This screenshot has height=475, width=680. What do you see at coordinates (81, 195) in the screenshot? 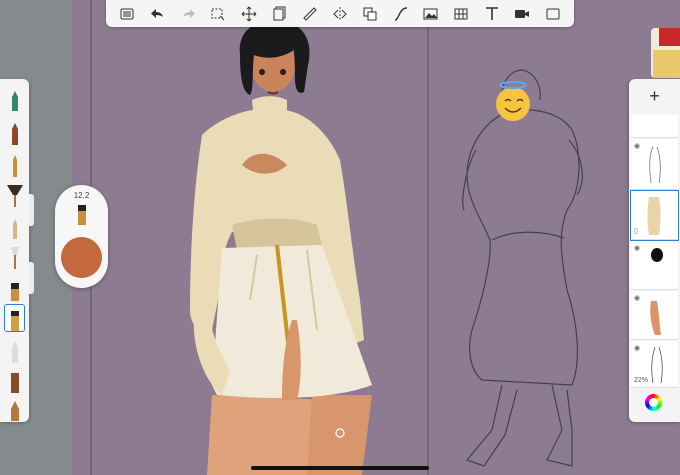
I see `brush-size-value: 12.2` at bounding box center [81, 195].